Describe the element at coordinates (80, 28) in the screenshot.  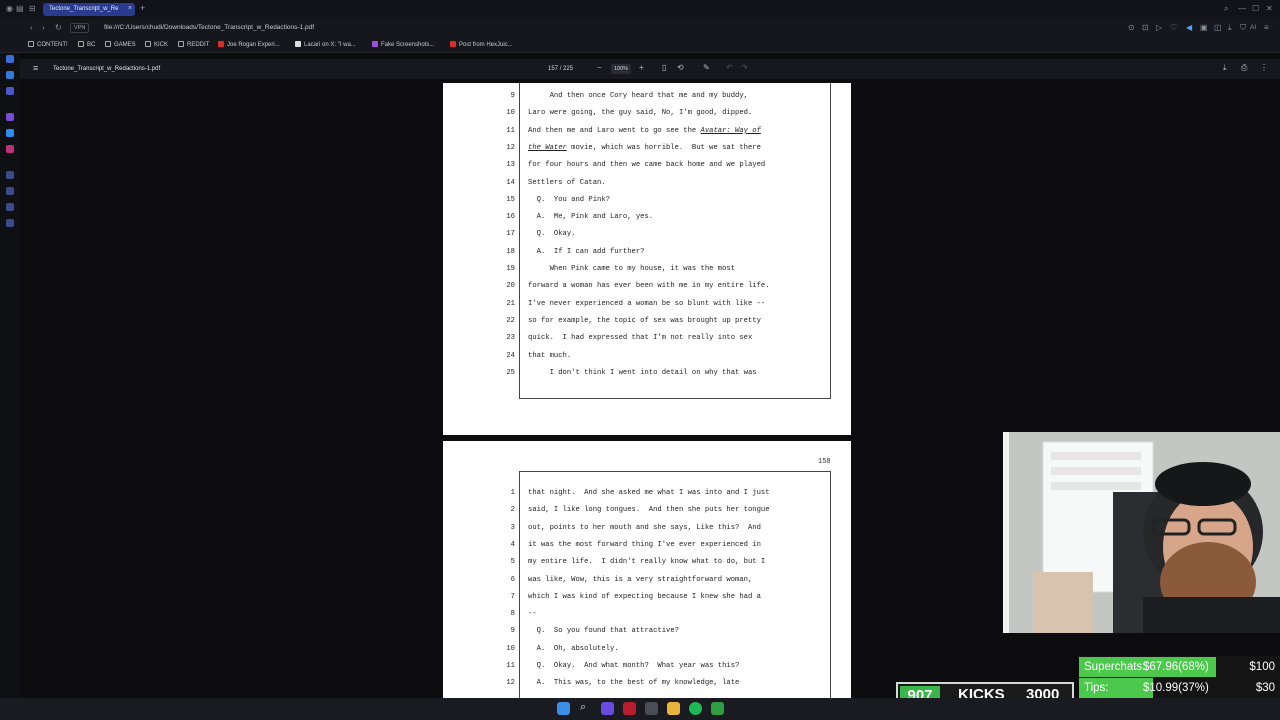
I see `vpn-badge: VPN` at that location.